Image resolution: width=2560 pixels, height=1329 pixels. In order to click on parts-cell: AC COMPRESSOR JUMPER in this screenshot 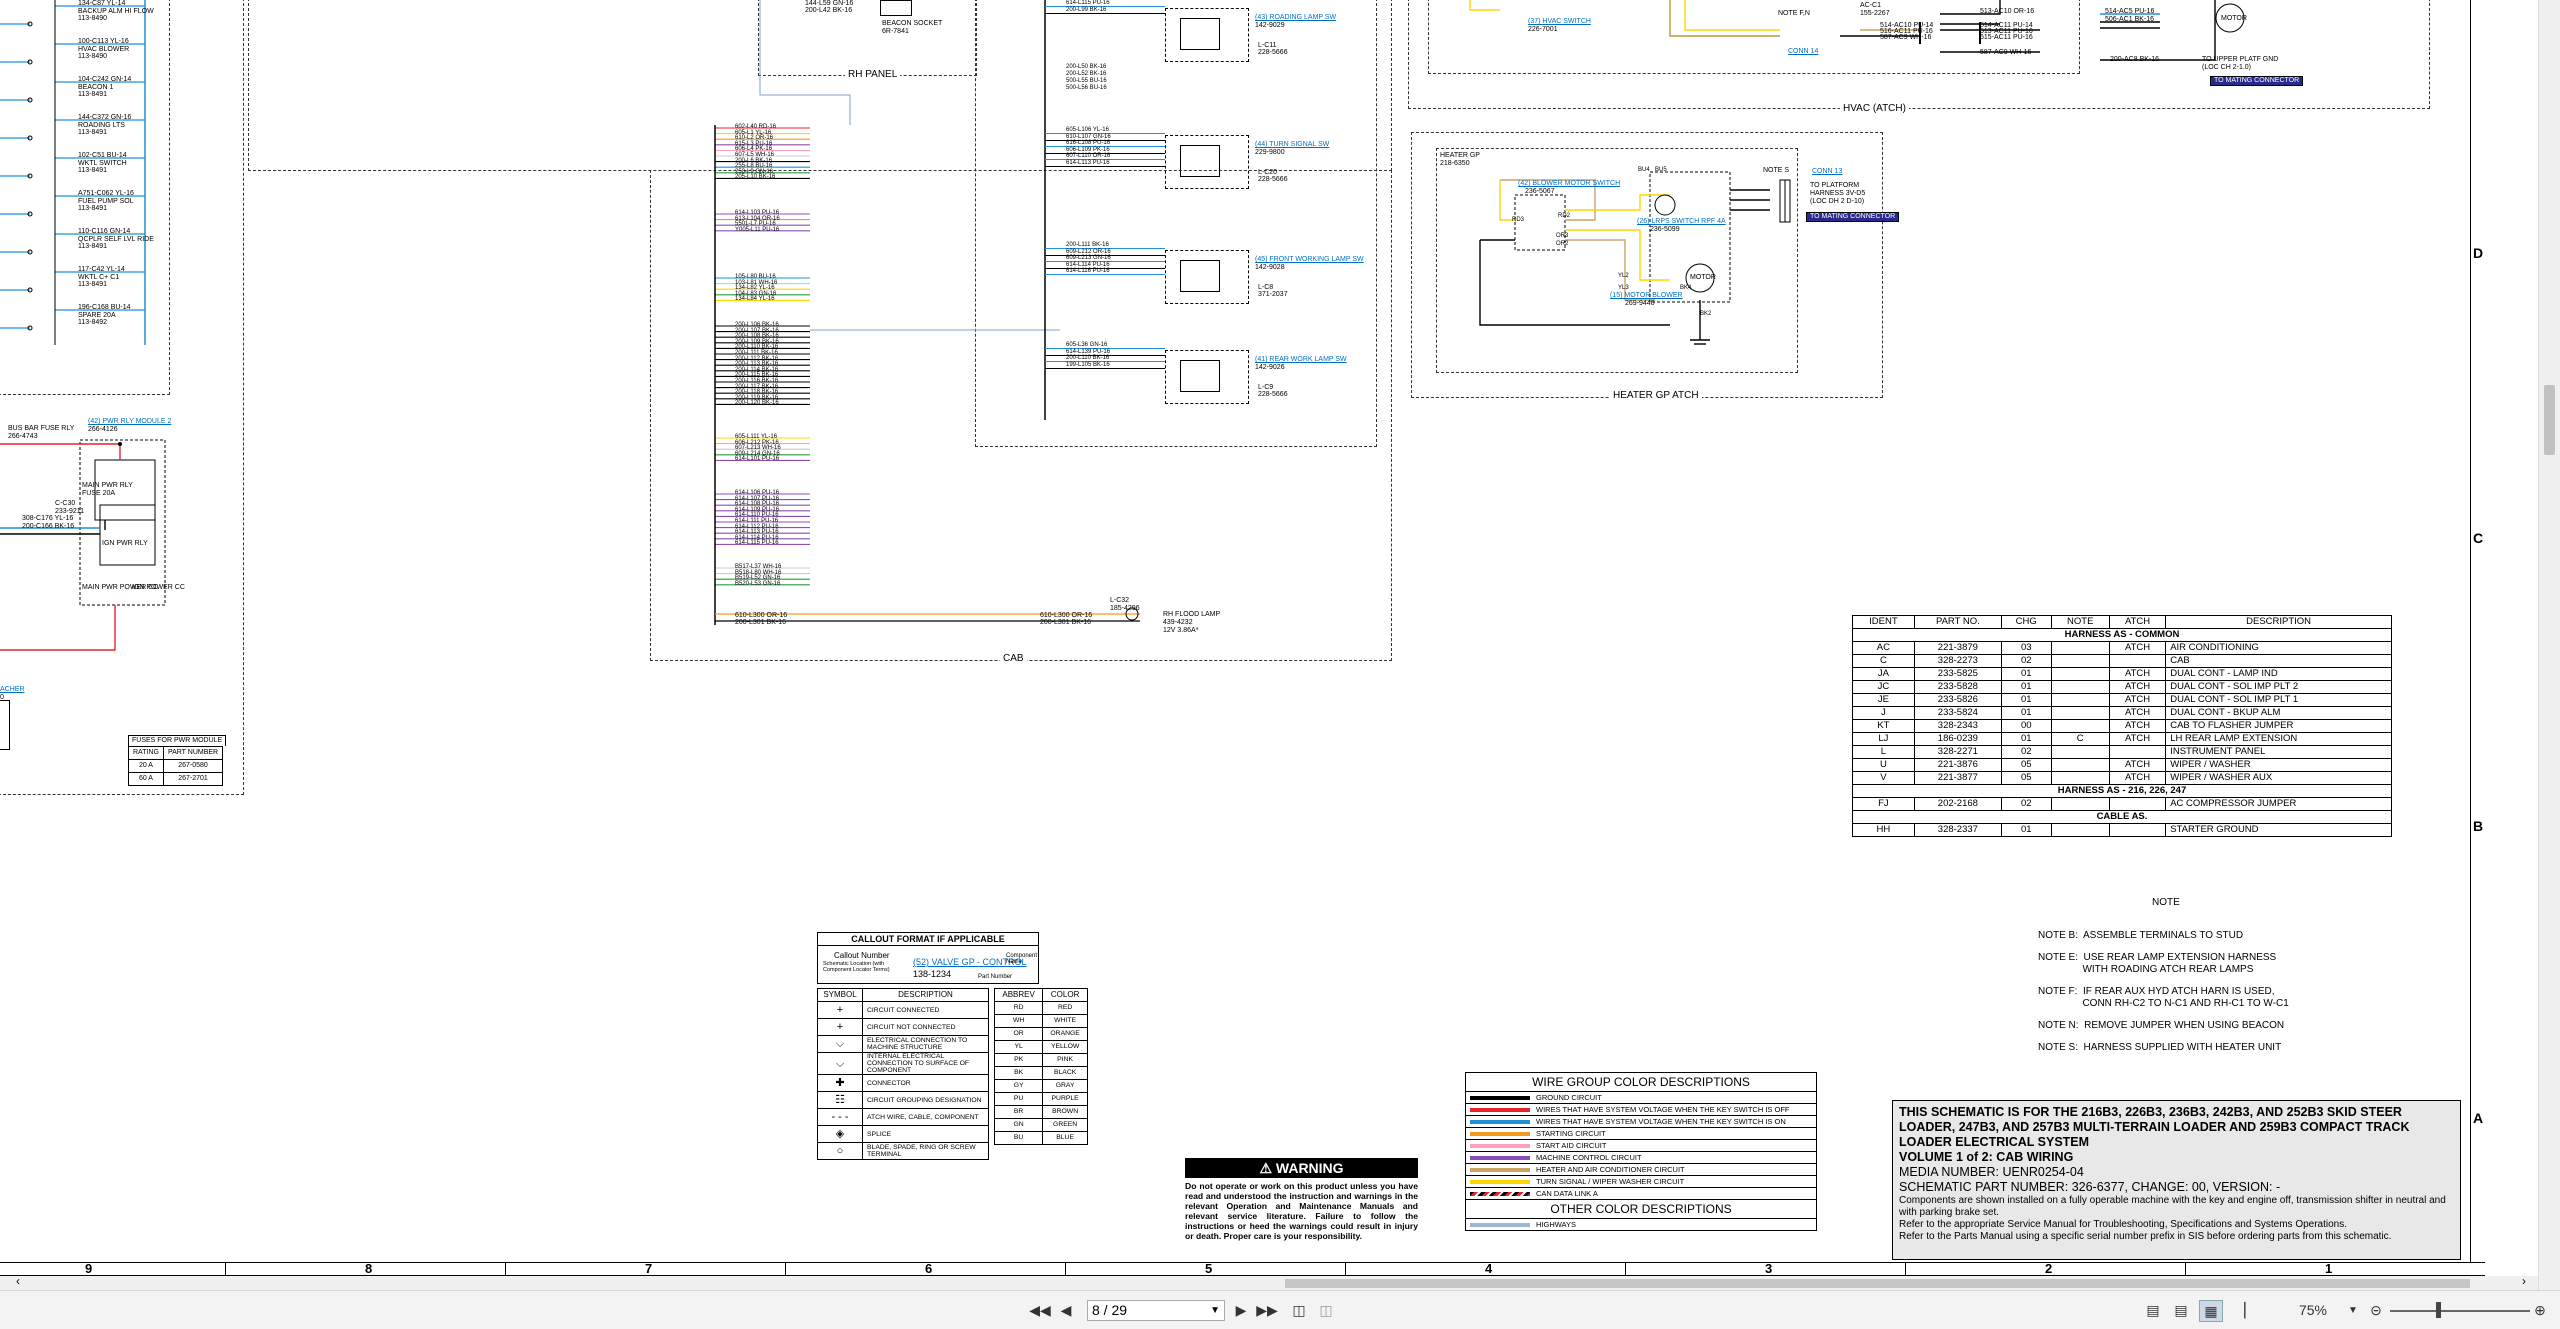, I will do `click(2278, 804)`.